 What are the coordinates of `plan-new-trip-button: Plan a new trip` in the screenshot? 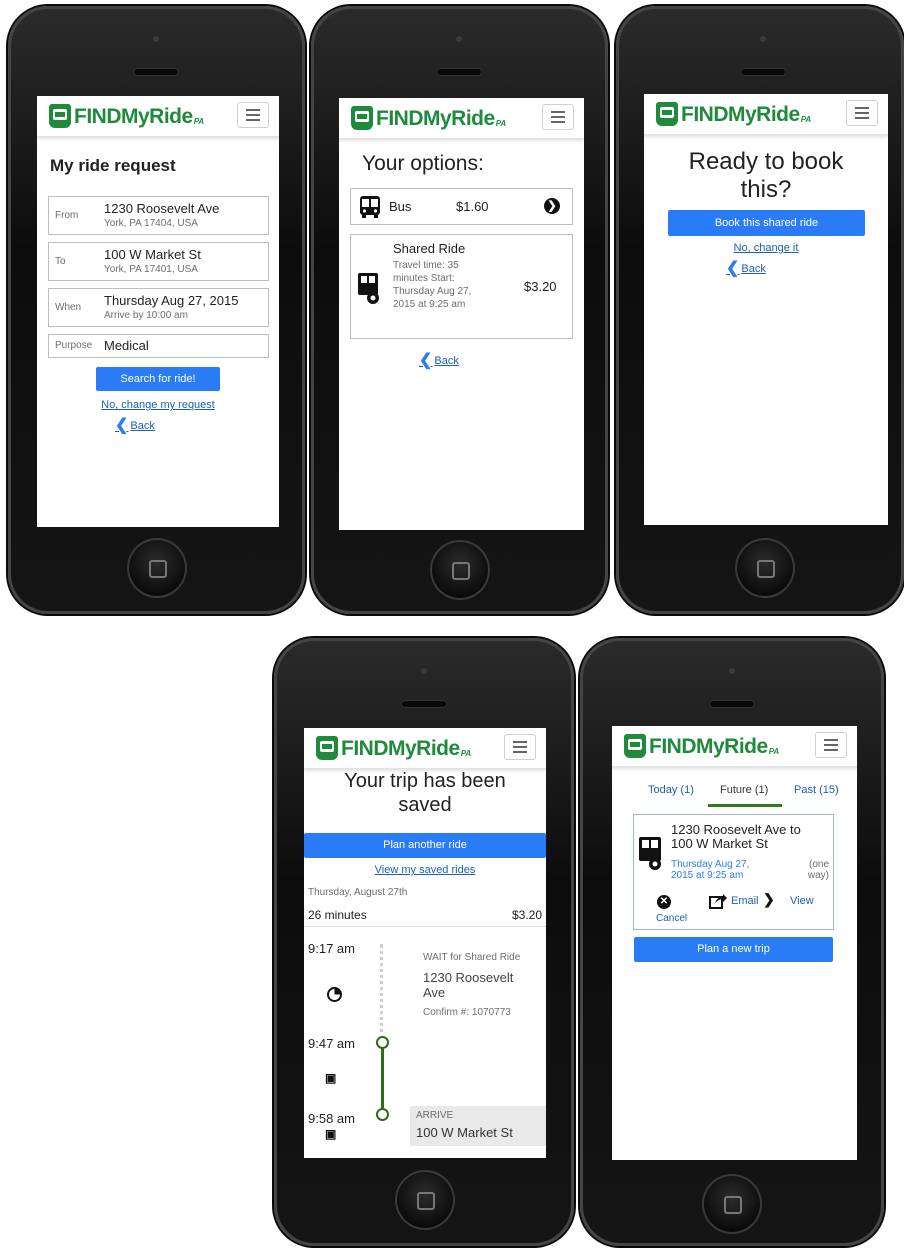 It's located at (733, 949).